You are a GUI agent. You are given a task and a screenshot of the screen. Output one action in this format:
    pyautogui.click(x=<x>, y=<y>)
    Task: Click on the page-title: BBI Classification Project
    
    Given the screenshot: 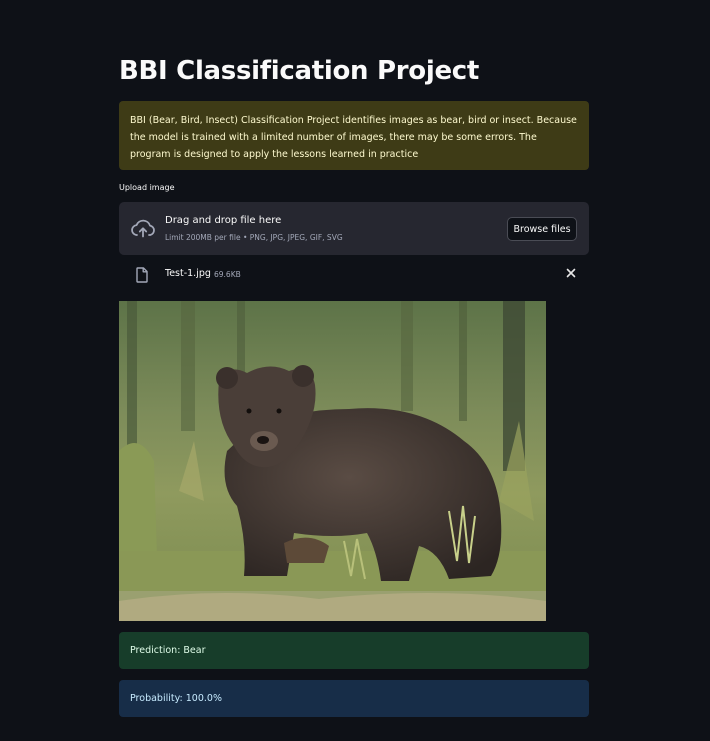 What is the action you would take?
    pyautogui.click(x=299, y=71)
    